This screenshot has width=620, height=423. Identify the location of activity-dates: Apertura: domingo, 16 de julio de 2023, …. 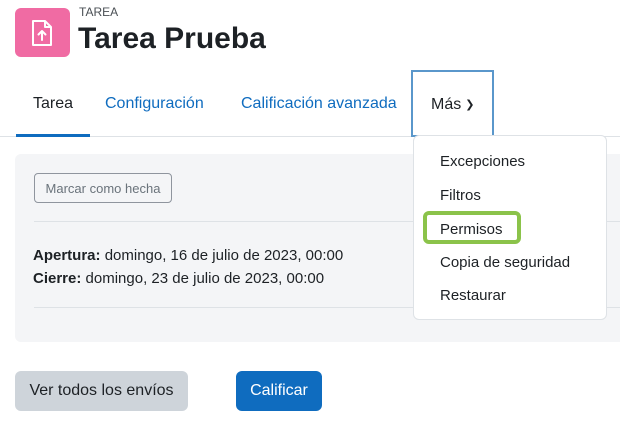
(188, 267).